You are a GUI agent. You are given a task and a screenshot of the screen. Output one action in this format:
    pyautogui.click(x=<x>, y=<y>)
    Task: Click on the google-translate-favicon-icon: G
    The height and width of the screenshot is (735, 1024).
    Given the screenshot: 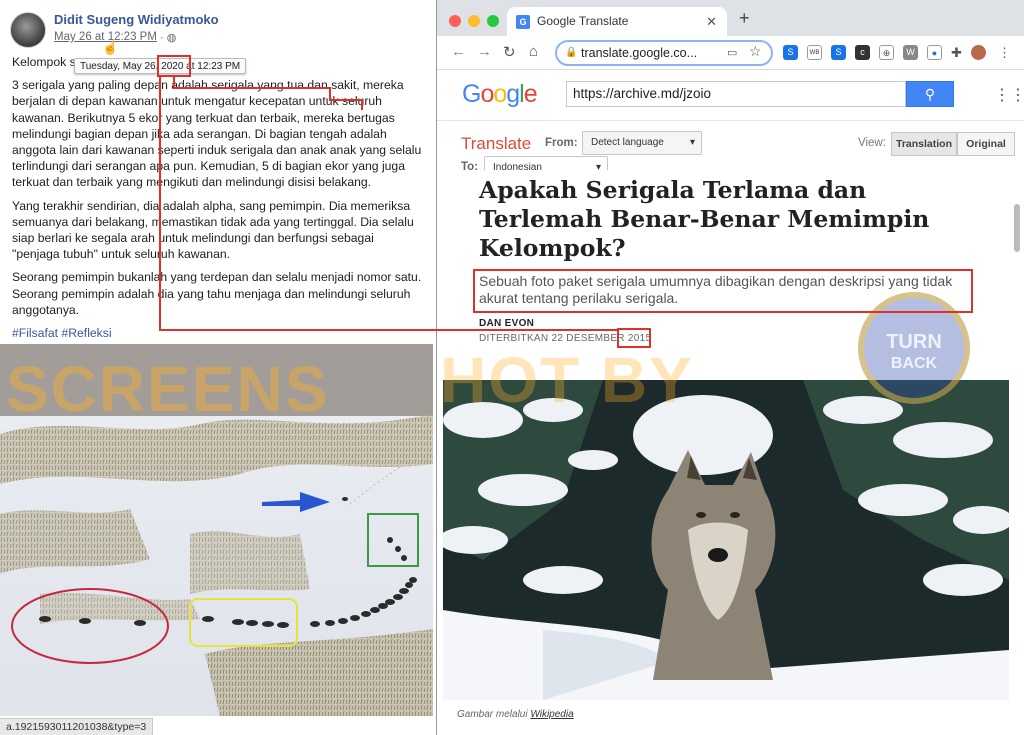 What is the action you would take?
    pyautogui.click(x=523, y=22)
    